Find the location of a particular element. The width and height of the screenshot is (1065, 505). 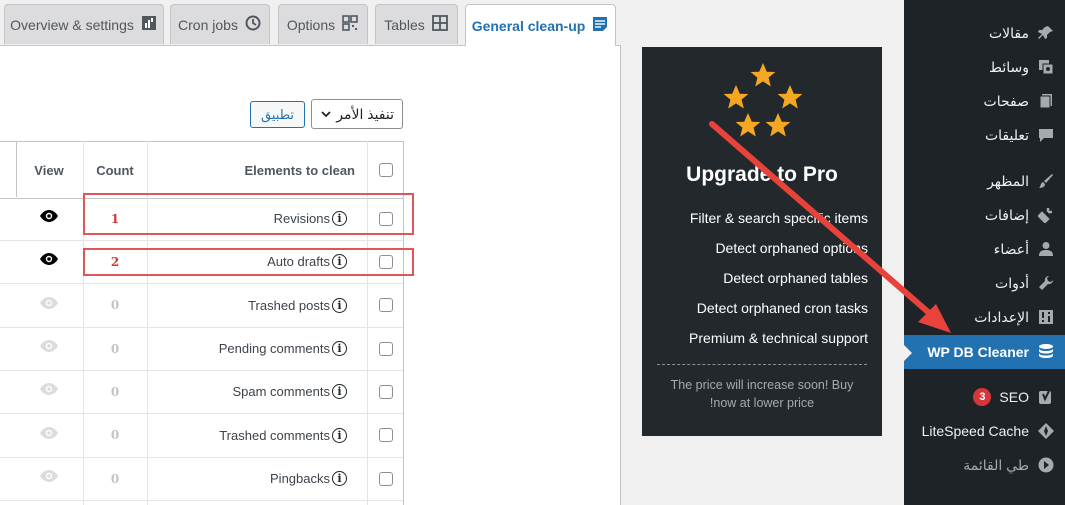

tab-tables: Tables is located at coordinates (416, 24).